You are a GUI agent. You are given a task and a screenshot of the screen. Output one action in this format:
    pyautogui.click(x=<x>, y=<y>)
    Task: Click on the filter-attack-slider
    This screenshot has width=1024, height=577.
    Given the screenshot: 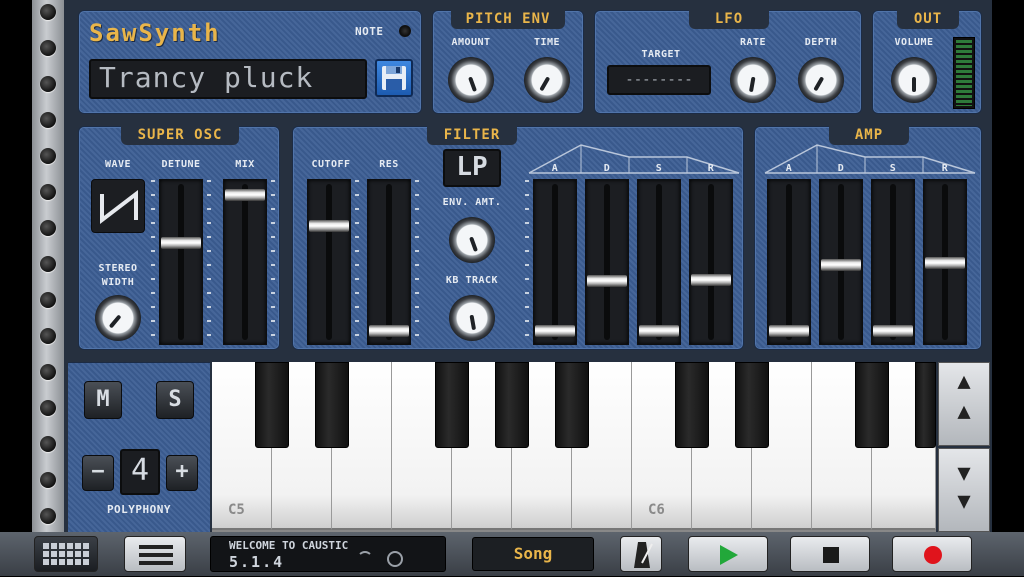 What is the action you would take?
    pyautogui.click(x=551, y=262)
    